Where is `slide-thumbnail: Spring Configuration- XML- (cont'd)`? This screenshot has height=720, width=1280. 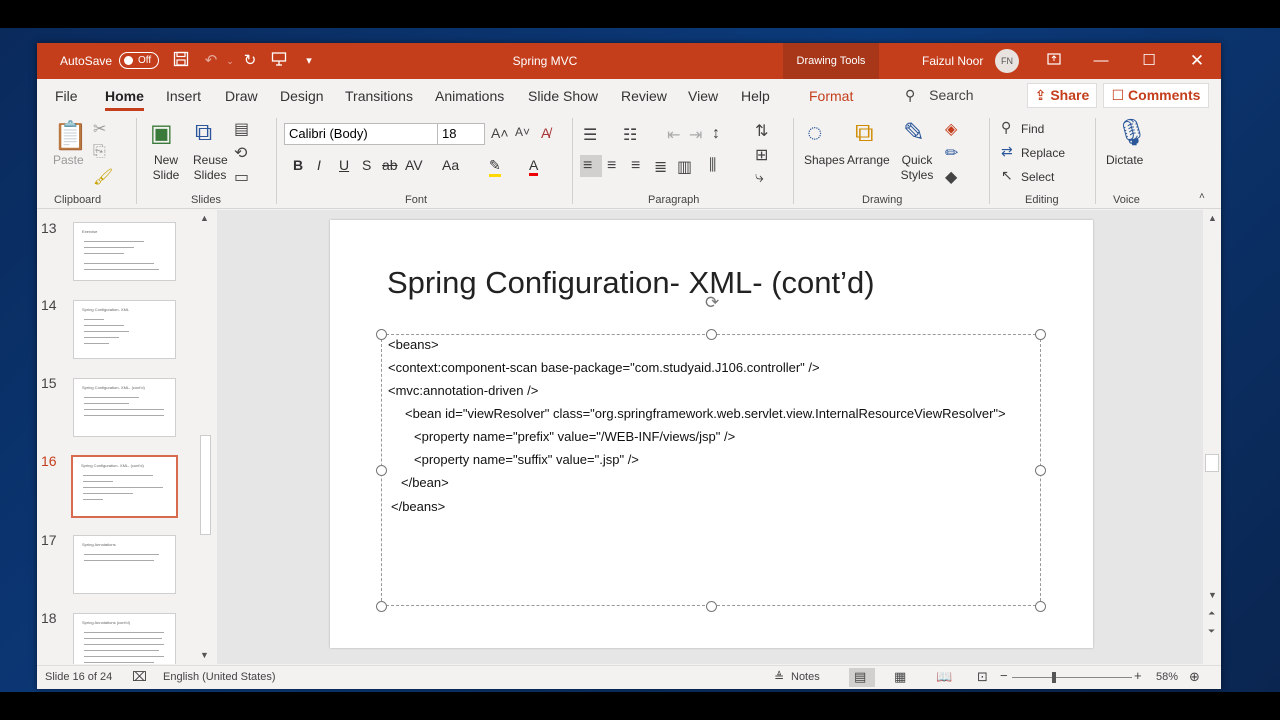 slide-thumbnail: Spring Configuration- XML- (cont'd) is located at coordinates (124, 407).